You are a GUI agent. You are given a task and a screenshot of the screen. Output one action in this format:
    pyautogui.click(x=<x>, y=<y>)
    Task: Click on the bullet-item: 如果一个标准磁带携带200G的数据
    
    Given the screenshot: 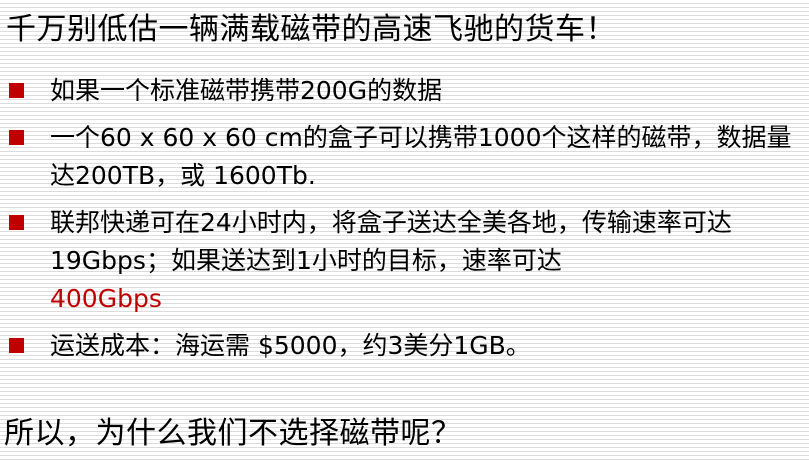 What is the action you would take?
    pyautogui.click(x=404, y=91)
    